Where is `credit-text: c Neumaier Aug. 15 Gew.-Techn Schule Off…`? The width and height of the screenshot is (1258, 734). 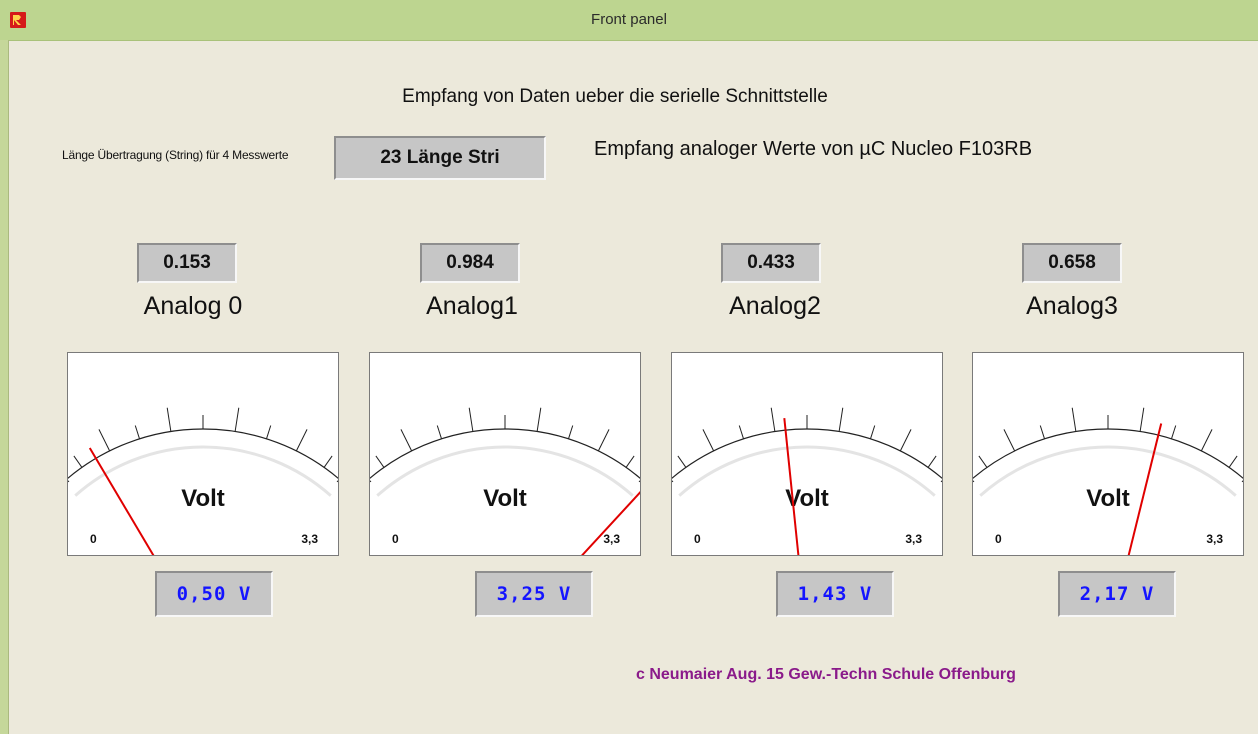 credit-text: c Neumaier Aug. 15 Gew.-Techn Schule Off… is located at coordinates (826, 674).